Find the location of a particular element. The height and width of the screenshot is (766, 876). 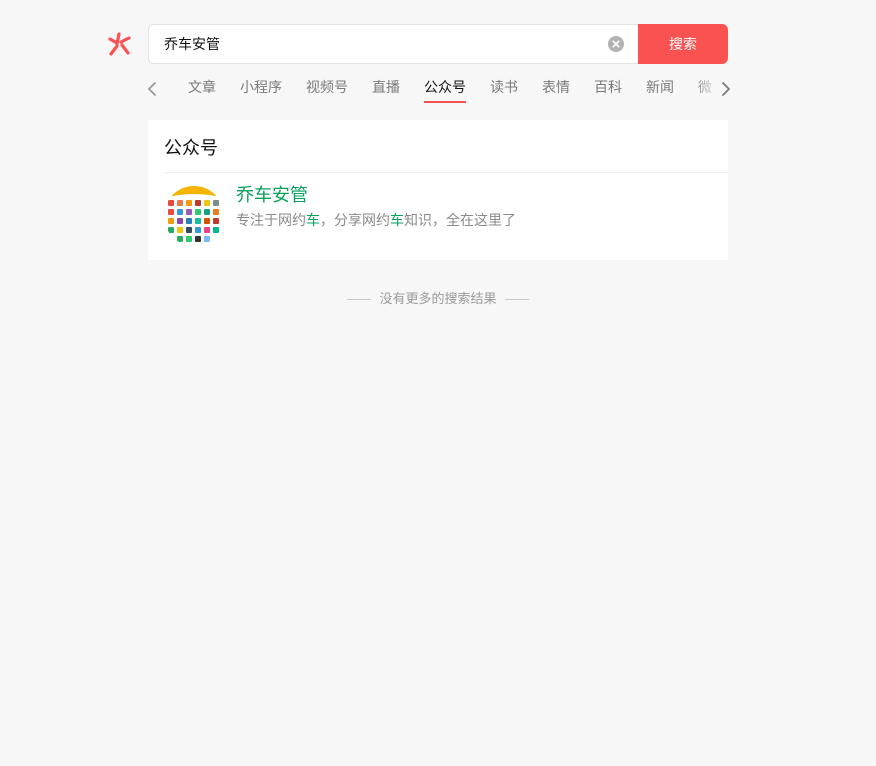

official-account-results-card: 公众号 乔车安管 专注于网约车，分享网约车知识，全在这里了 is located at coordinates (438, 190).